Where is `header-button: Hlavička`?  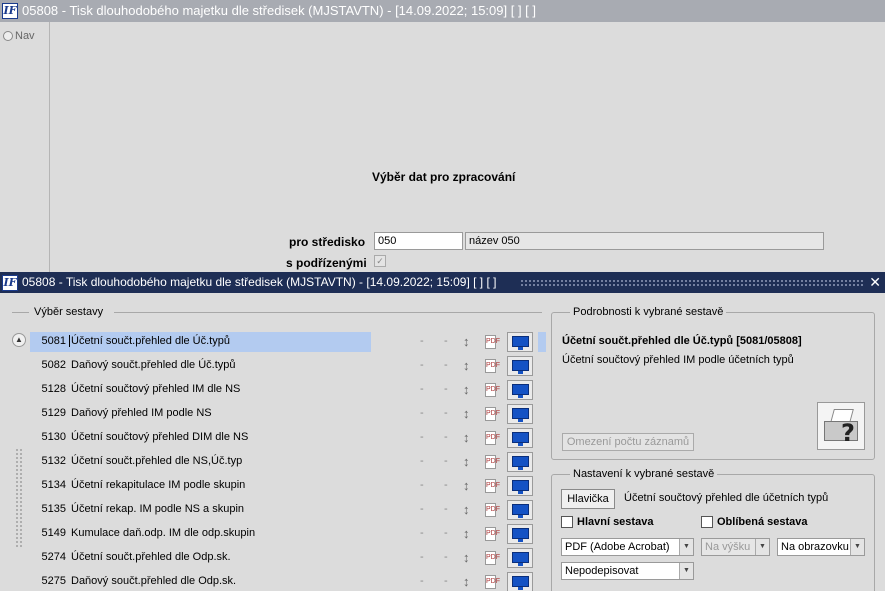
header-button: Hlavička is located at coordinates (588, 499).